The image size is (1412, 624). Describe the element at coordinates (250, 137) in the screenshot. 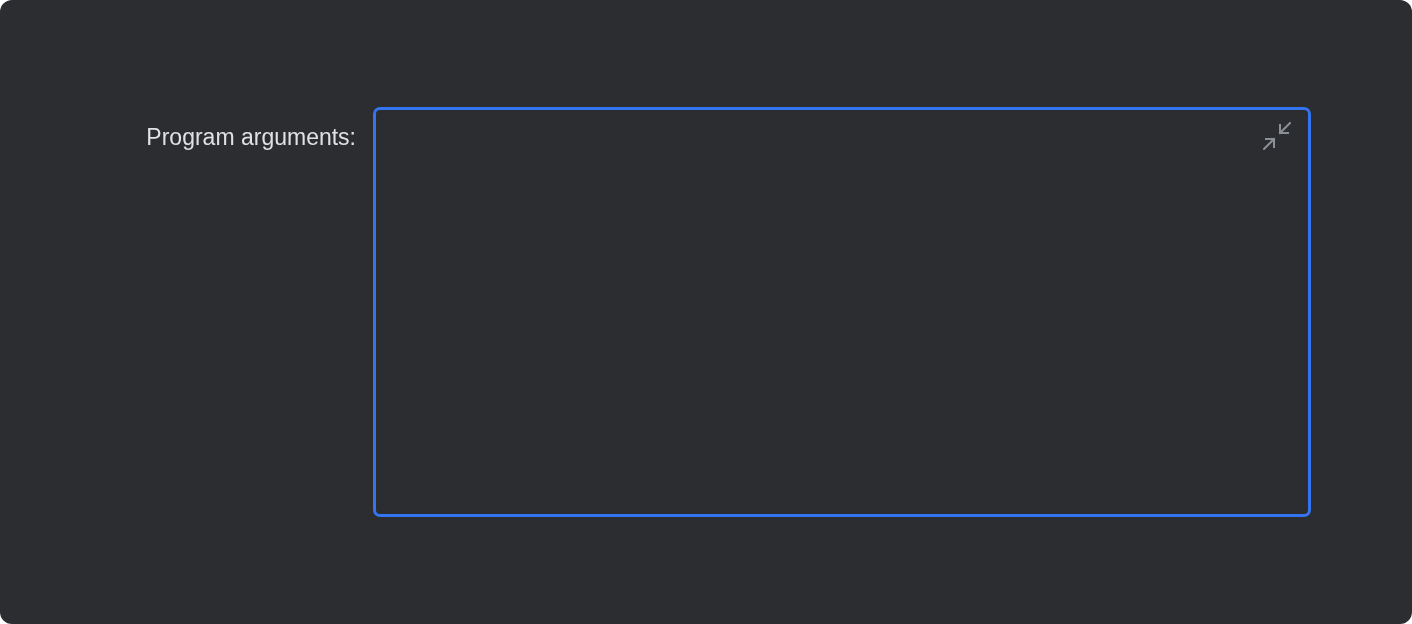

I see `field-label: Program arguments:` at that location.